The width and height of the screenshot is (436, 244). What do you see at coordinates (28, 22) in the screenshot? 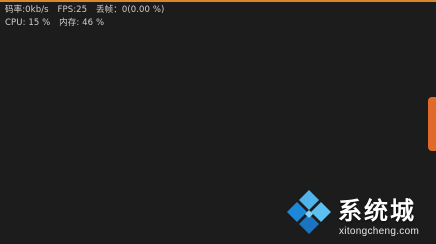
I see `cpu-readout: CPU: 15 %` at bounding box center [28, 22].